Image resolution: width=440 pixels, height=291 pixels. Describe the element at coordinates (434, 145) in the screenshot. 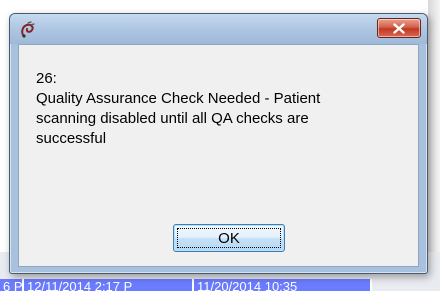

I see `background-scrollbar` at that location.